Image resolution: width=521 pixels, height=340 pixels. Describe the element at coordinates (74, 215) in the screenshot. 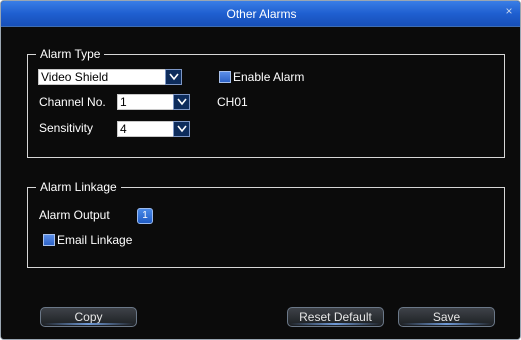

I see `alarm-output-label: Alarm Output` at that location.